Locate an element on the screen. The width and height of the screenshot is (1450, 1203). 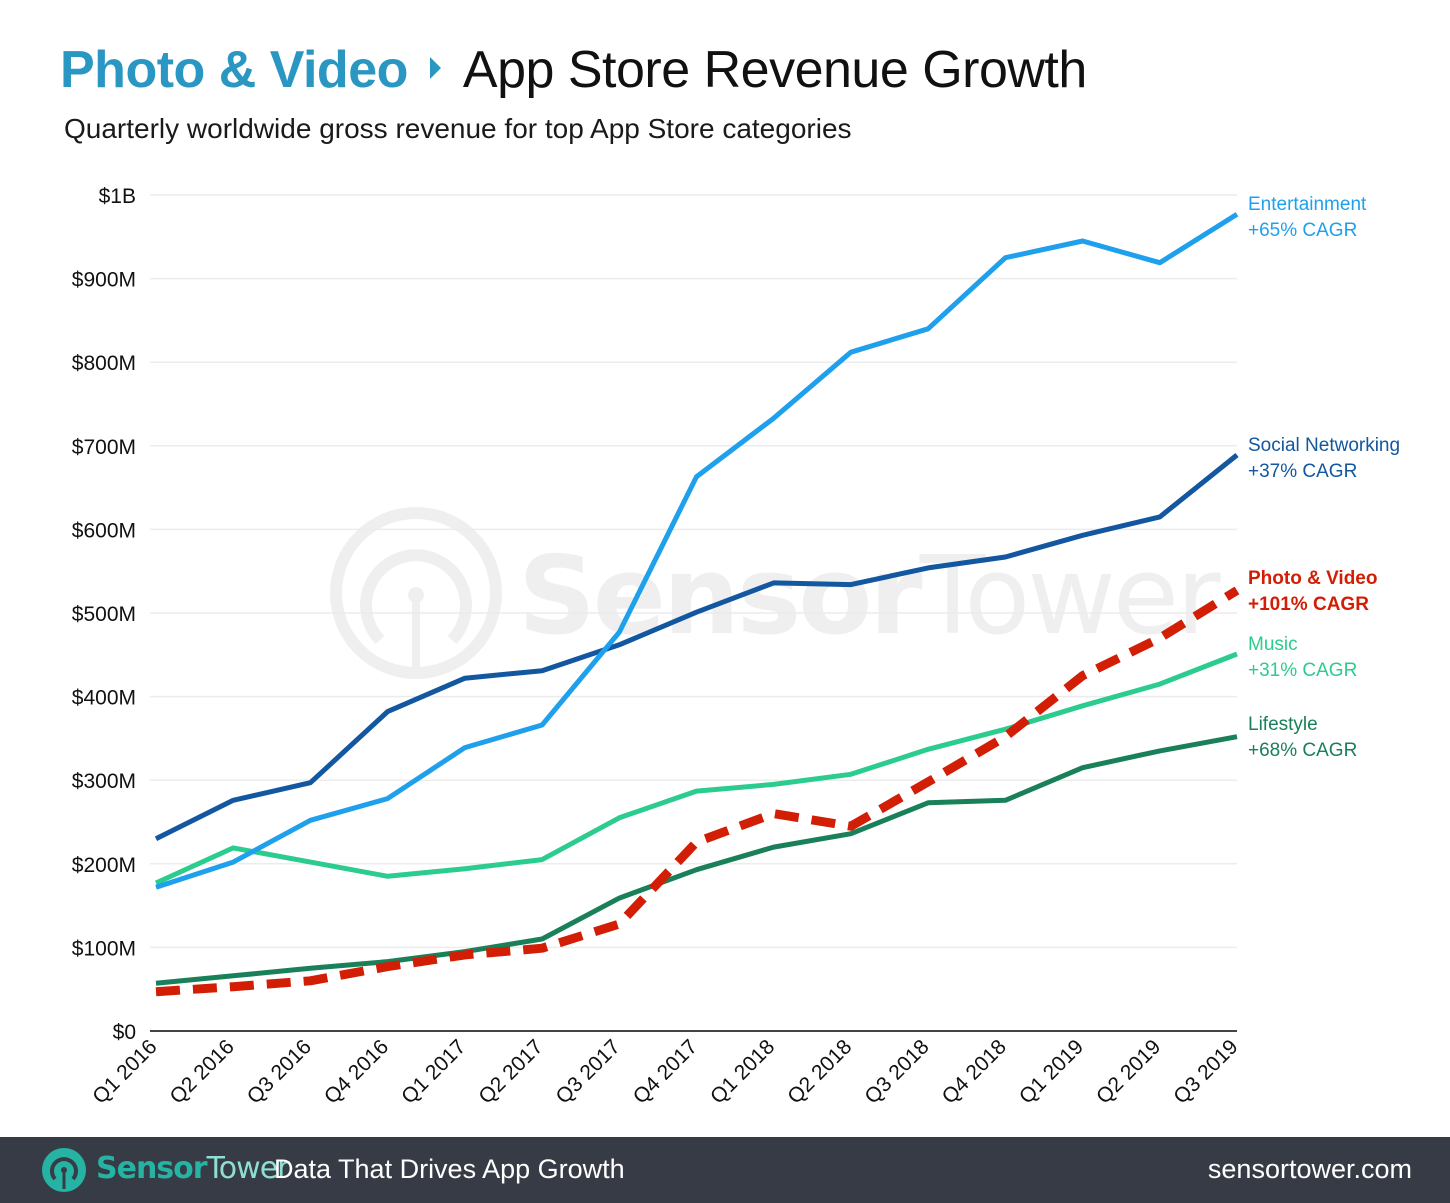
series-label-cagr: +101% CAGR is located at coordinates (1308, 604).